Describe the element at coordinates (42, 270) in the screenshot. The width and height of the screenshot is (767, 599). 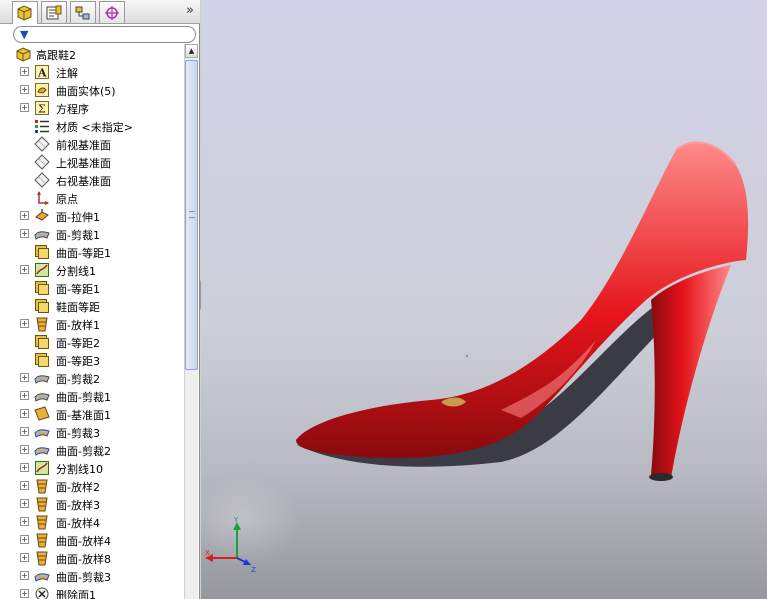
I see `split-line-icon` at that location.